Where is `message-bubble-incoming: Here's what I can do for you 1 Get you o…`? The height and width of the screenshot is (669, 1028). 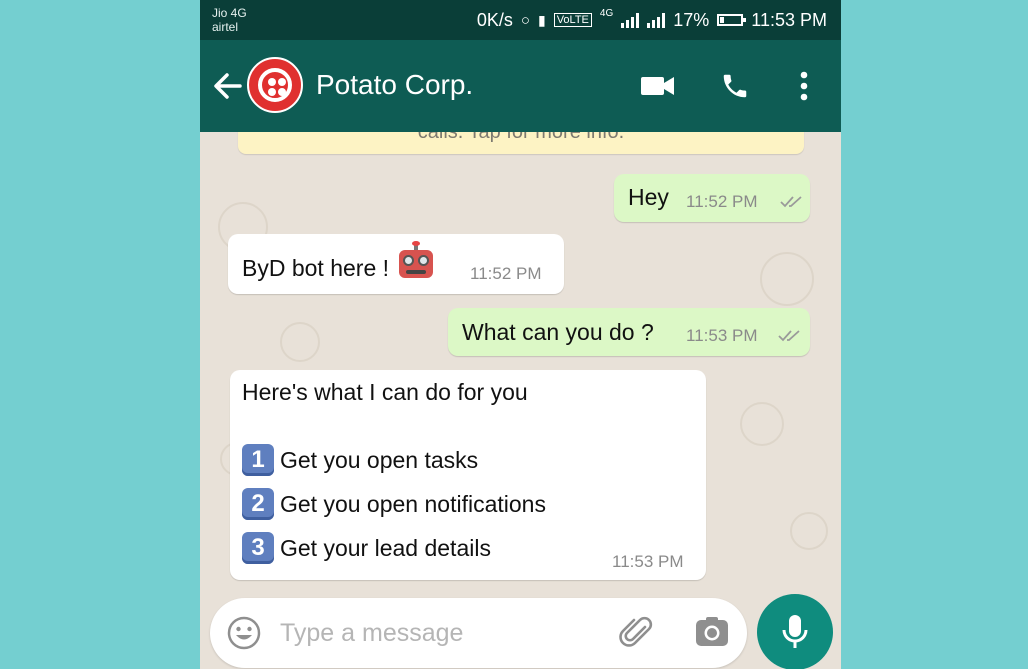 message-bubble-incoming: Here's what I can do for you 1 Get you o… is located at coordinates (468, 475).